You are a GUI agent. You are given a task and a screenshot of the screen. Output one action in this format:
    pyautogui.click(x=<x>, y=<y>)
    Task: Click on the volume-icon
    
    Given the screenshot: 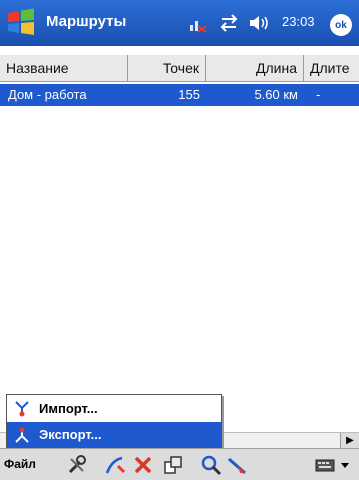 What is the action you would take?
    pyautogui.click(x=259, y=23)
    